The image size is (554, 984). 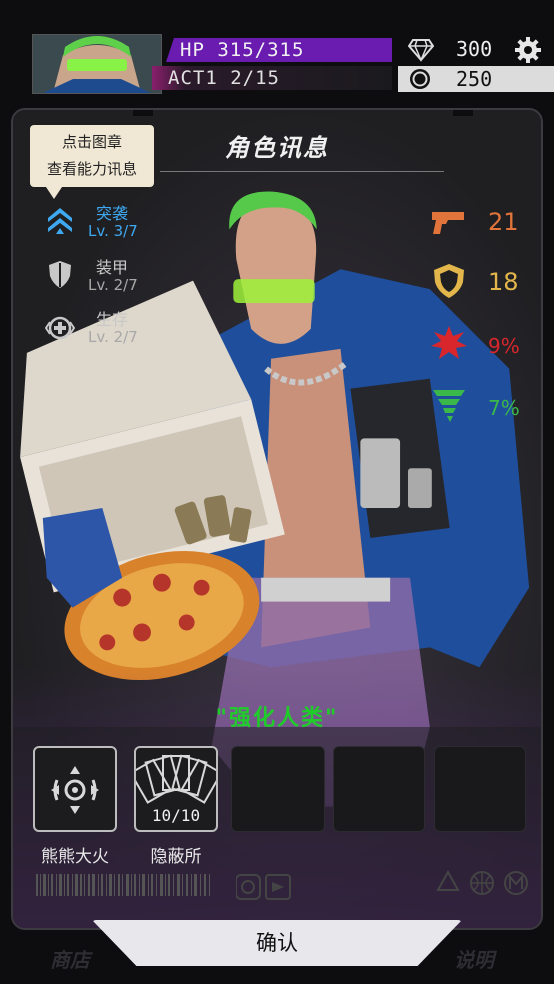 I want to click on badge-assault: 突袭 Lv. 3/7, so click(x=95, y=224).